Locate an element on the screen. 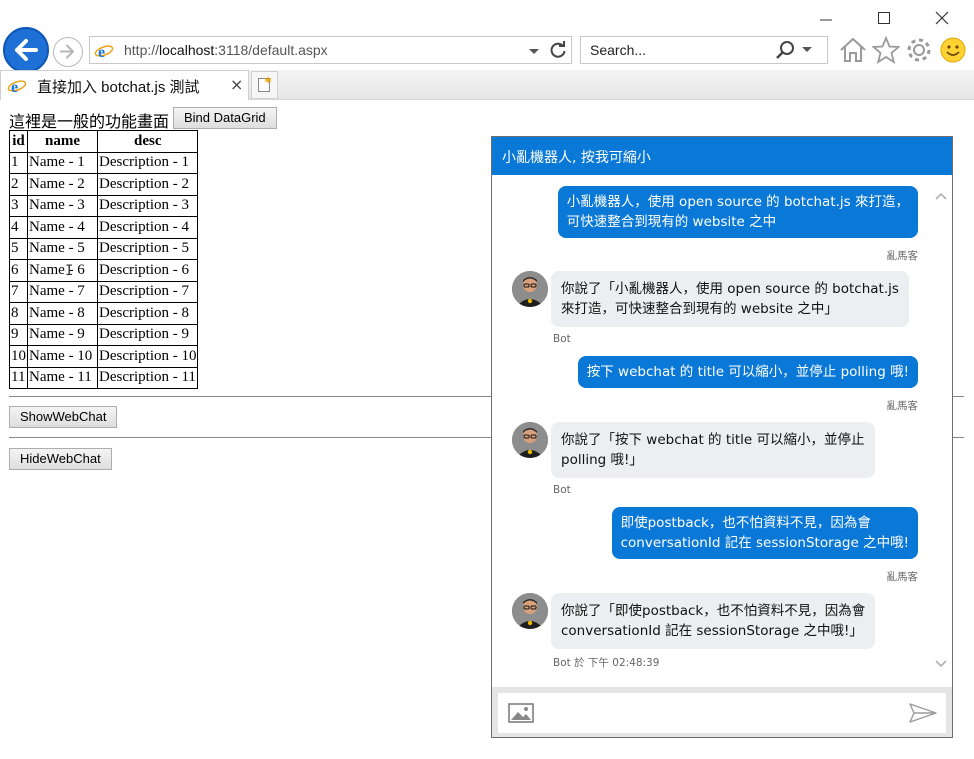  cell-name: Name - 9 is located at coordinates (62, 334).